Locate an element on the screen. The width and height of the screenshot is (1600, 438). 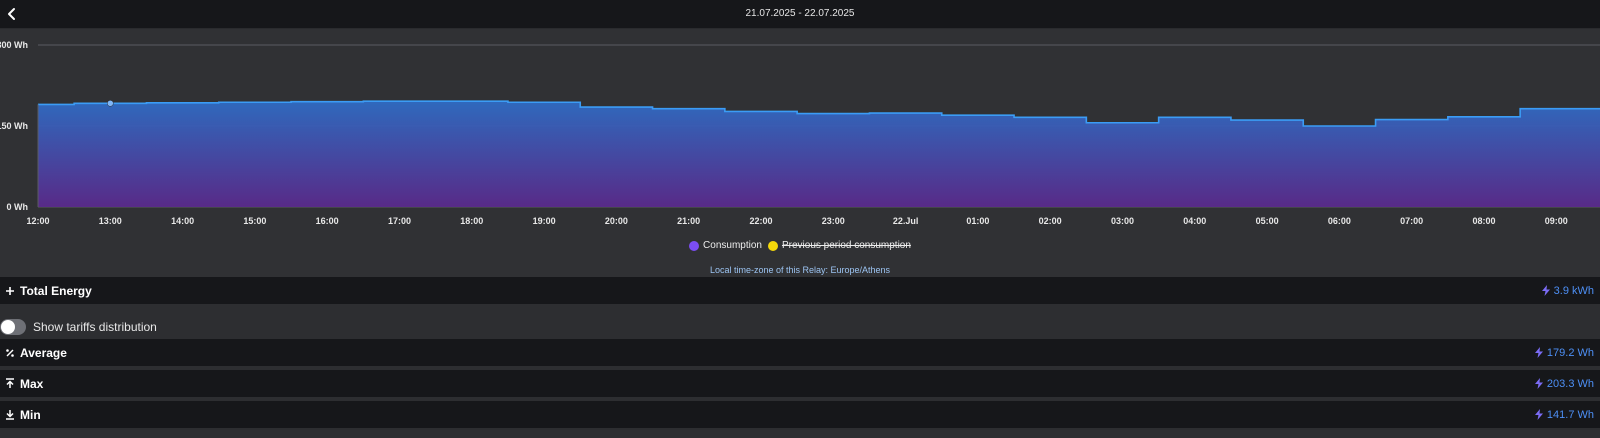
x-tick-label: 14:00 is located at coordinates (182, 221).